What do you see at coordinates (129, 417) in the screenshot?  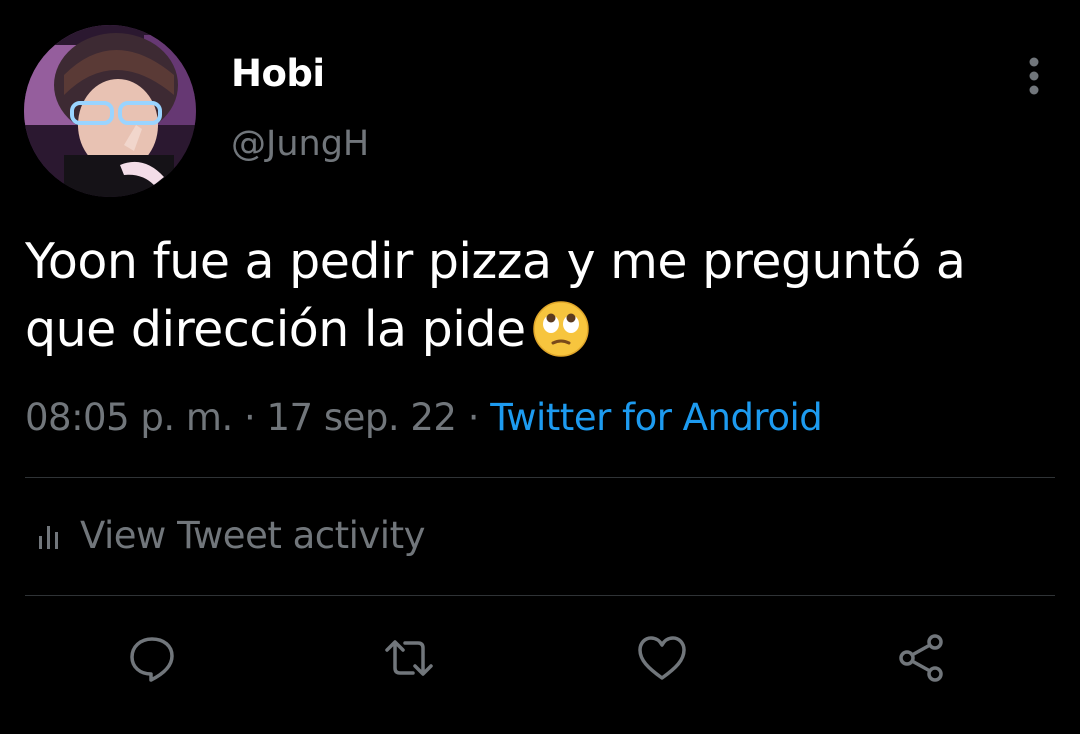 I see `tweet-time: 08:05 p. m.` at bounding box center [129, 417].